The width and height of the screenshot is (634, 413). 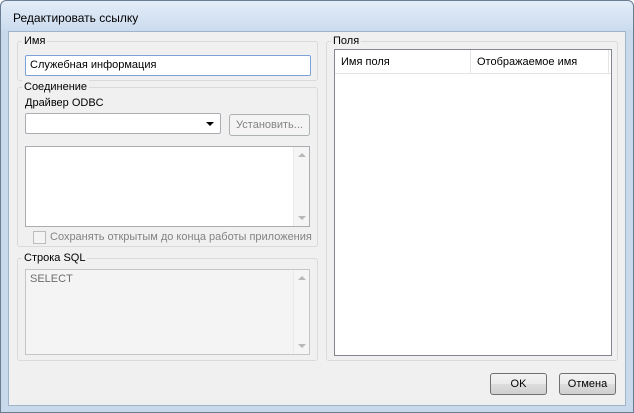 I want to click on keep-open-checkbox, so click(x=39, y=237).